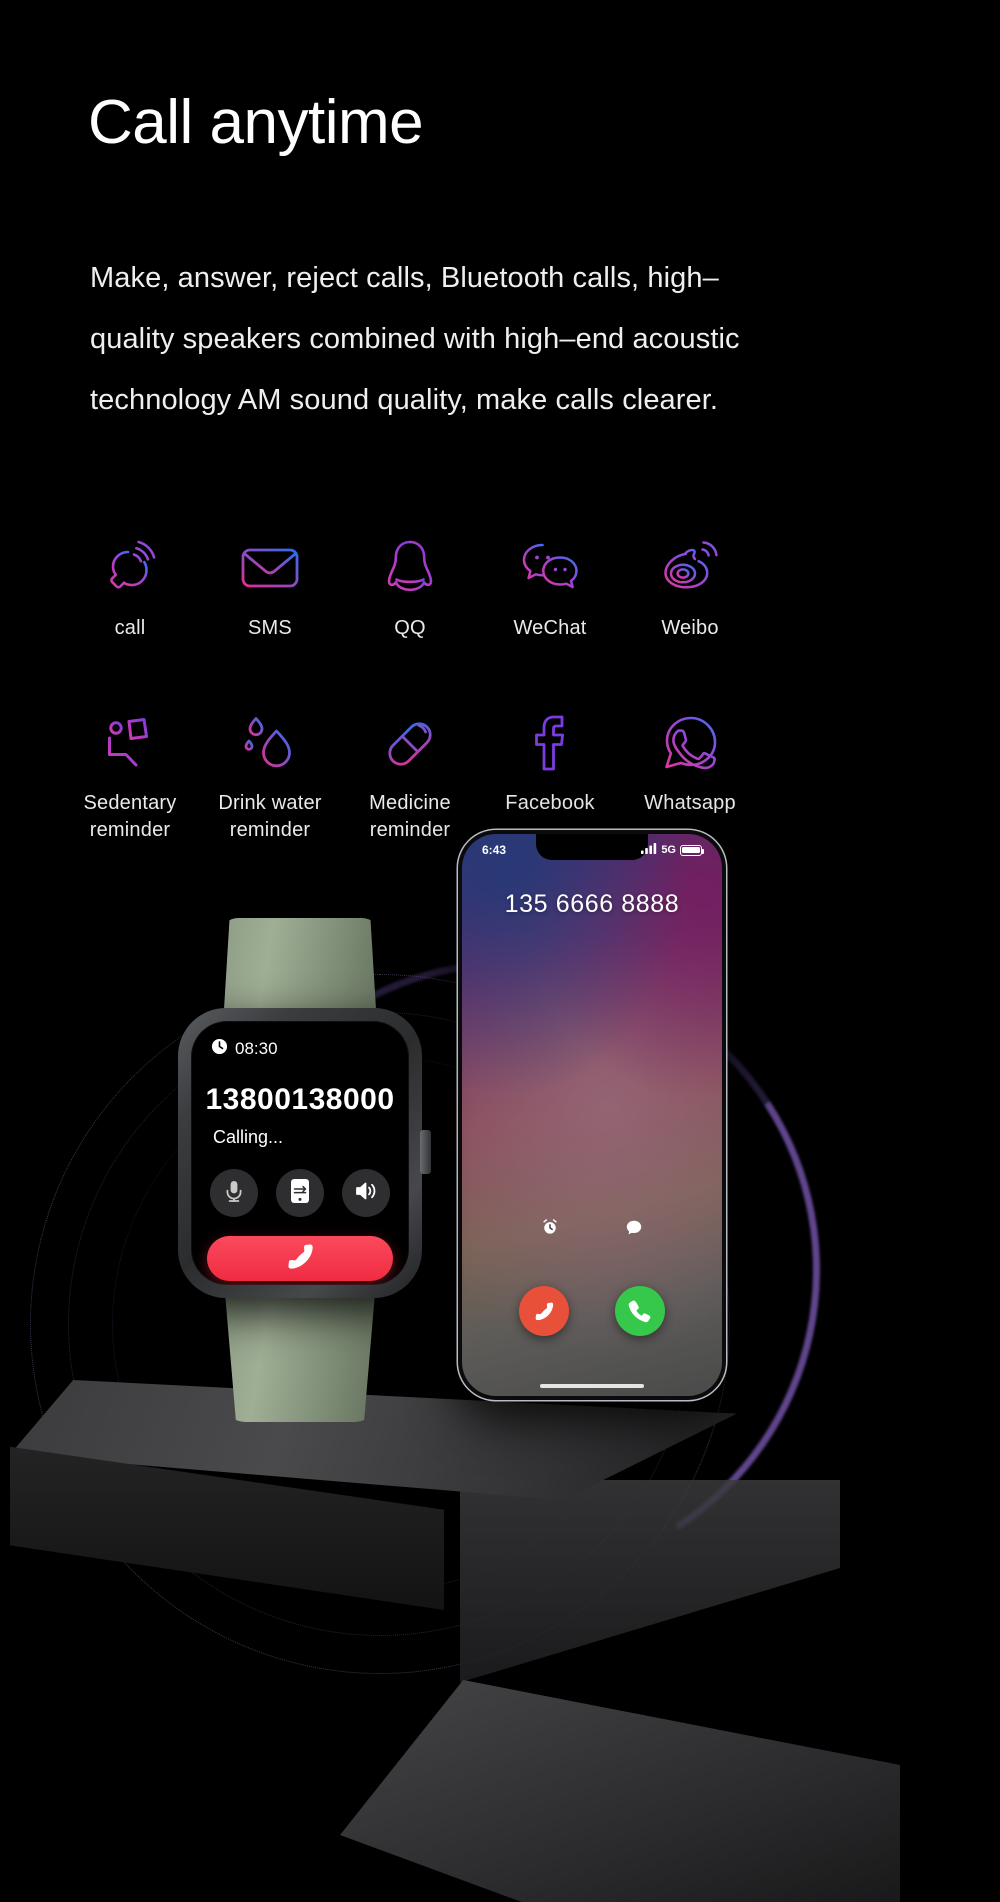  I want to click on feature-item-wechat: WeChat, so click(550, 588).